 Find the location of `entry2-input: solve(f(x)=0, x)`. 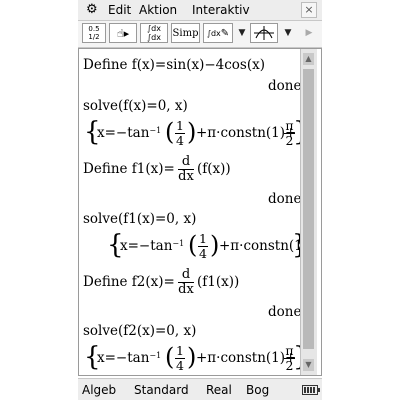

entry2-input: solve(f(x)=0, x) is located at coordinates (135, 106).